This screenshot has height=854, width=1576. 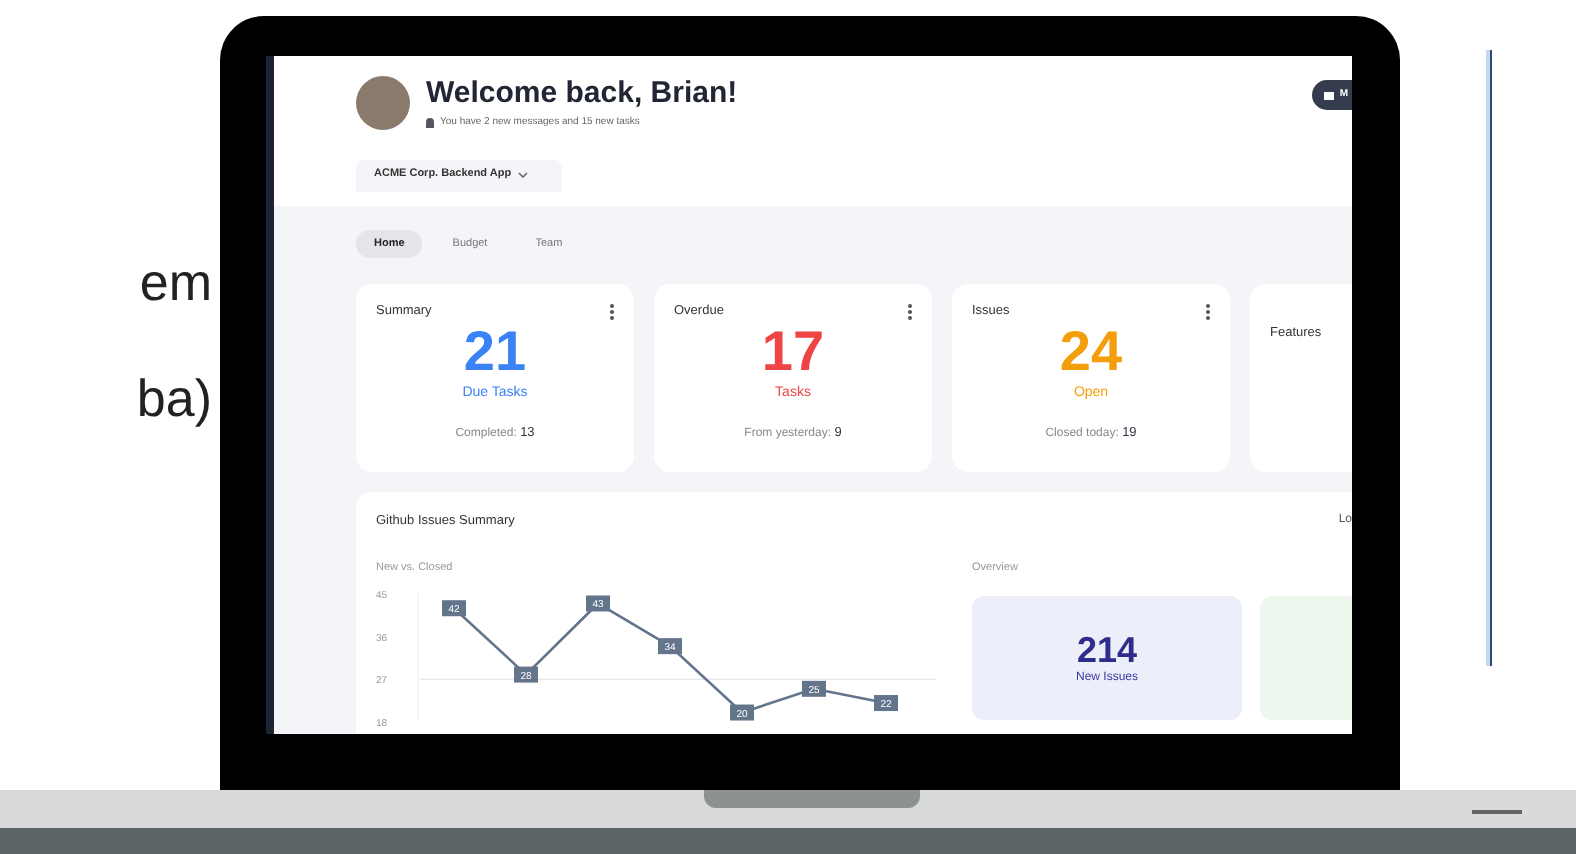 I want to click on stat-value: 17, so click(x=793, y=351).